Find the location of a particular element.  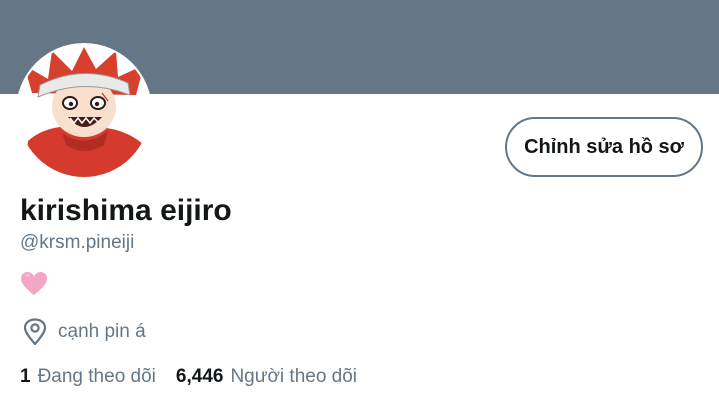

edit-profile-button: Chỉnh sửa hồ sơ is located at coordinates (604, 147).